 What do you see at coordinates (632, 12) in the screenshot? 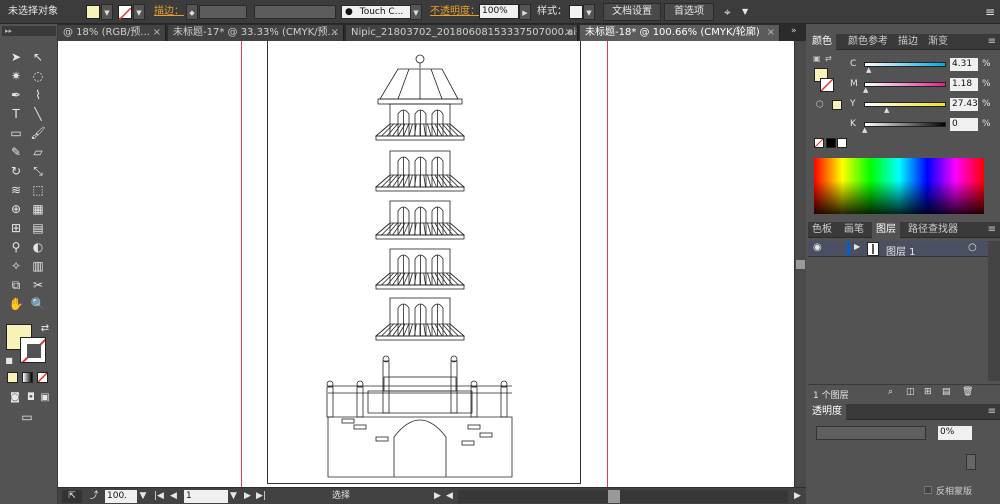
I see `document-setup-button: 文档设置` at bounding box center [632, 12].